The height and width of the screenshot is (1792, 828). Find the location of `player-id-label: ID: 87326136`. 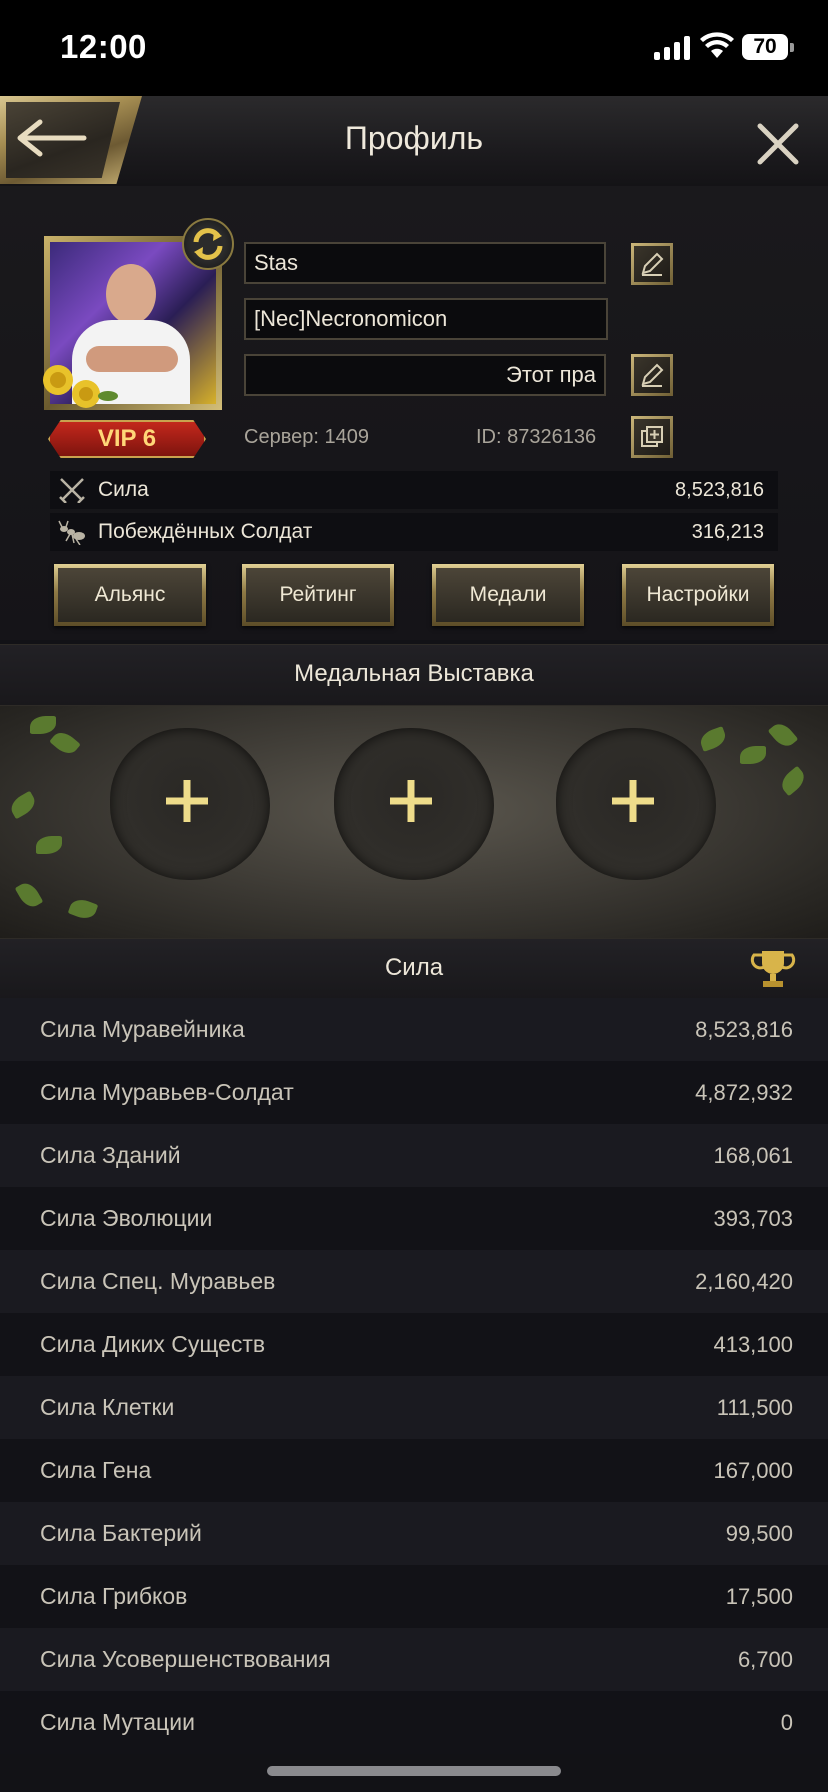

player-id-label: ID: 87326136 is located at coordinates (536, 437).